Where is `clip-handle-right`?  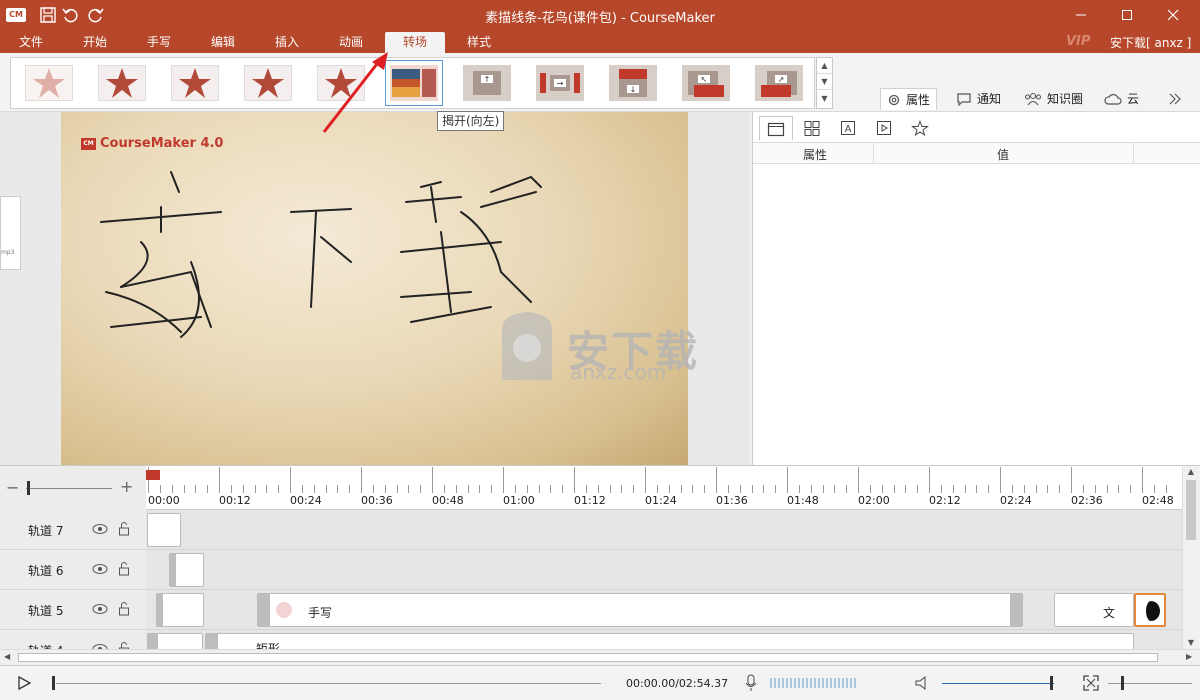
clip-handle-right is located at coordinates (1016, 610).